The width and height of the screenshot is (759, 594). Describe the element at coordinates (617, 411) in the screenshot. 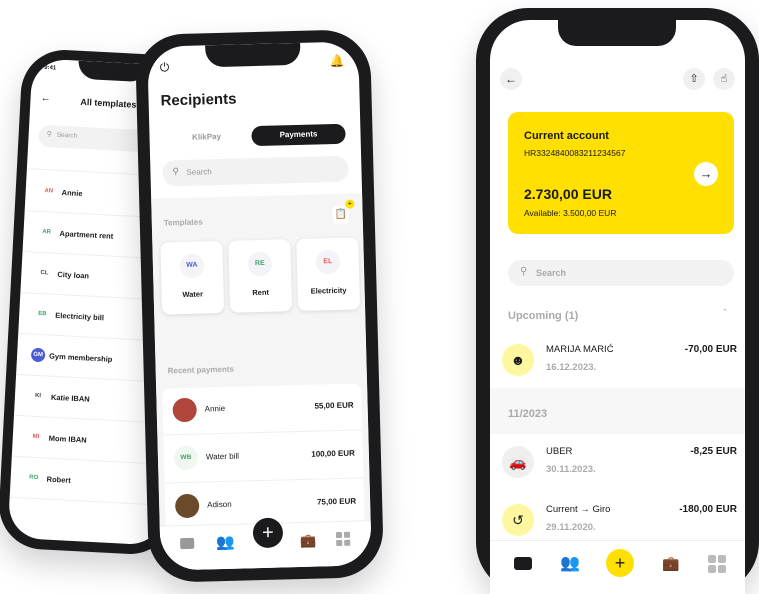

I see `month-divider: 11/2023` at that location.